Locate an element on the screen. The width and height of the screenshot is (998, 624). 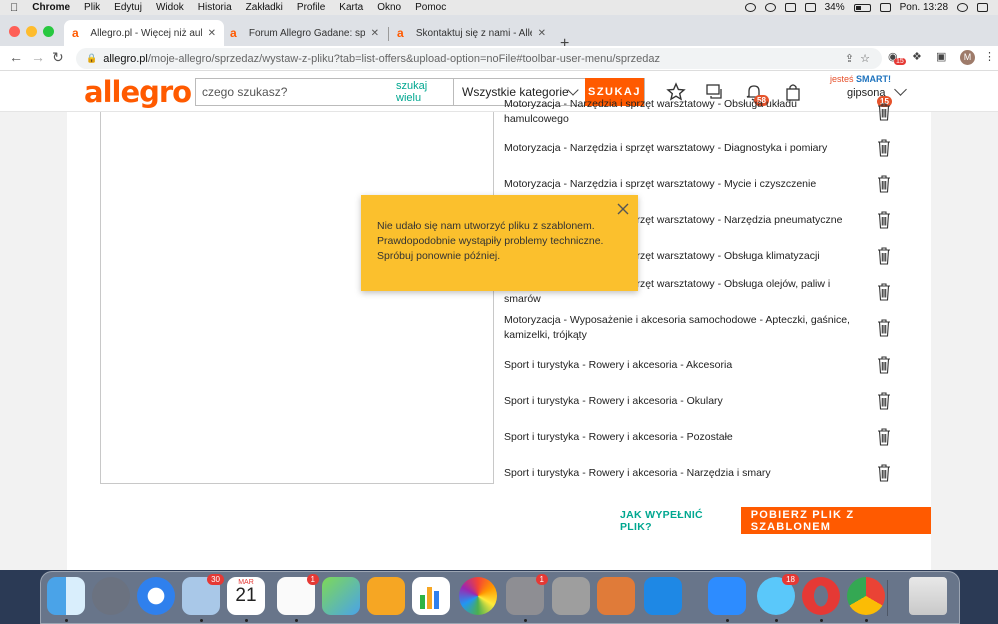
keynote-icon is located at coordinates (616, 596).